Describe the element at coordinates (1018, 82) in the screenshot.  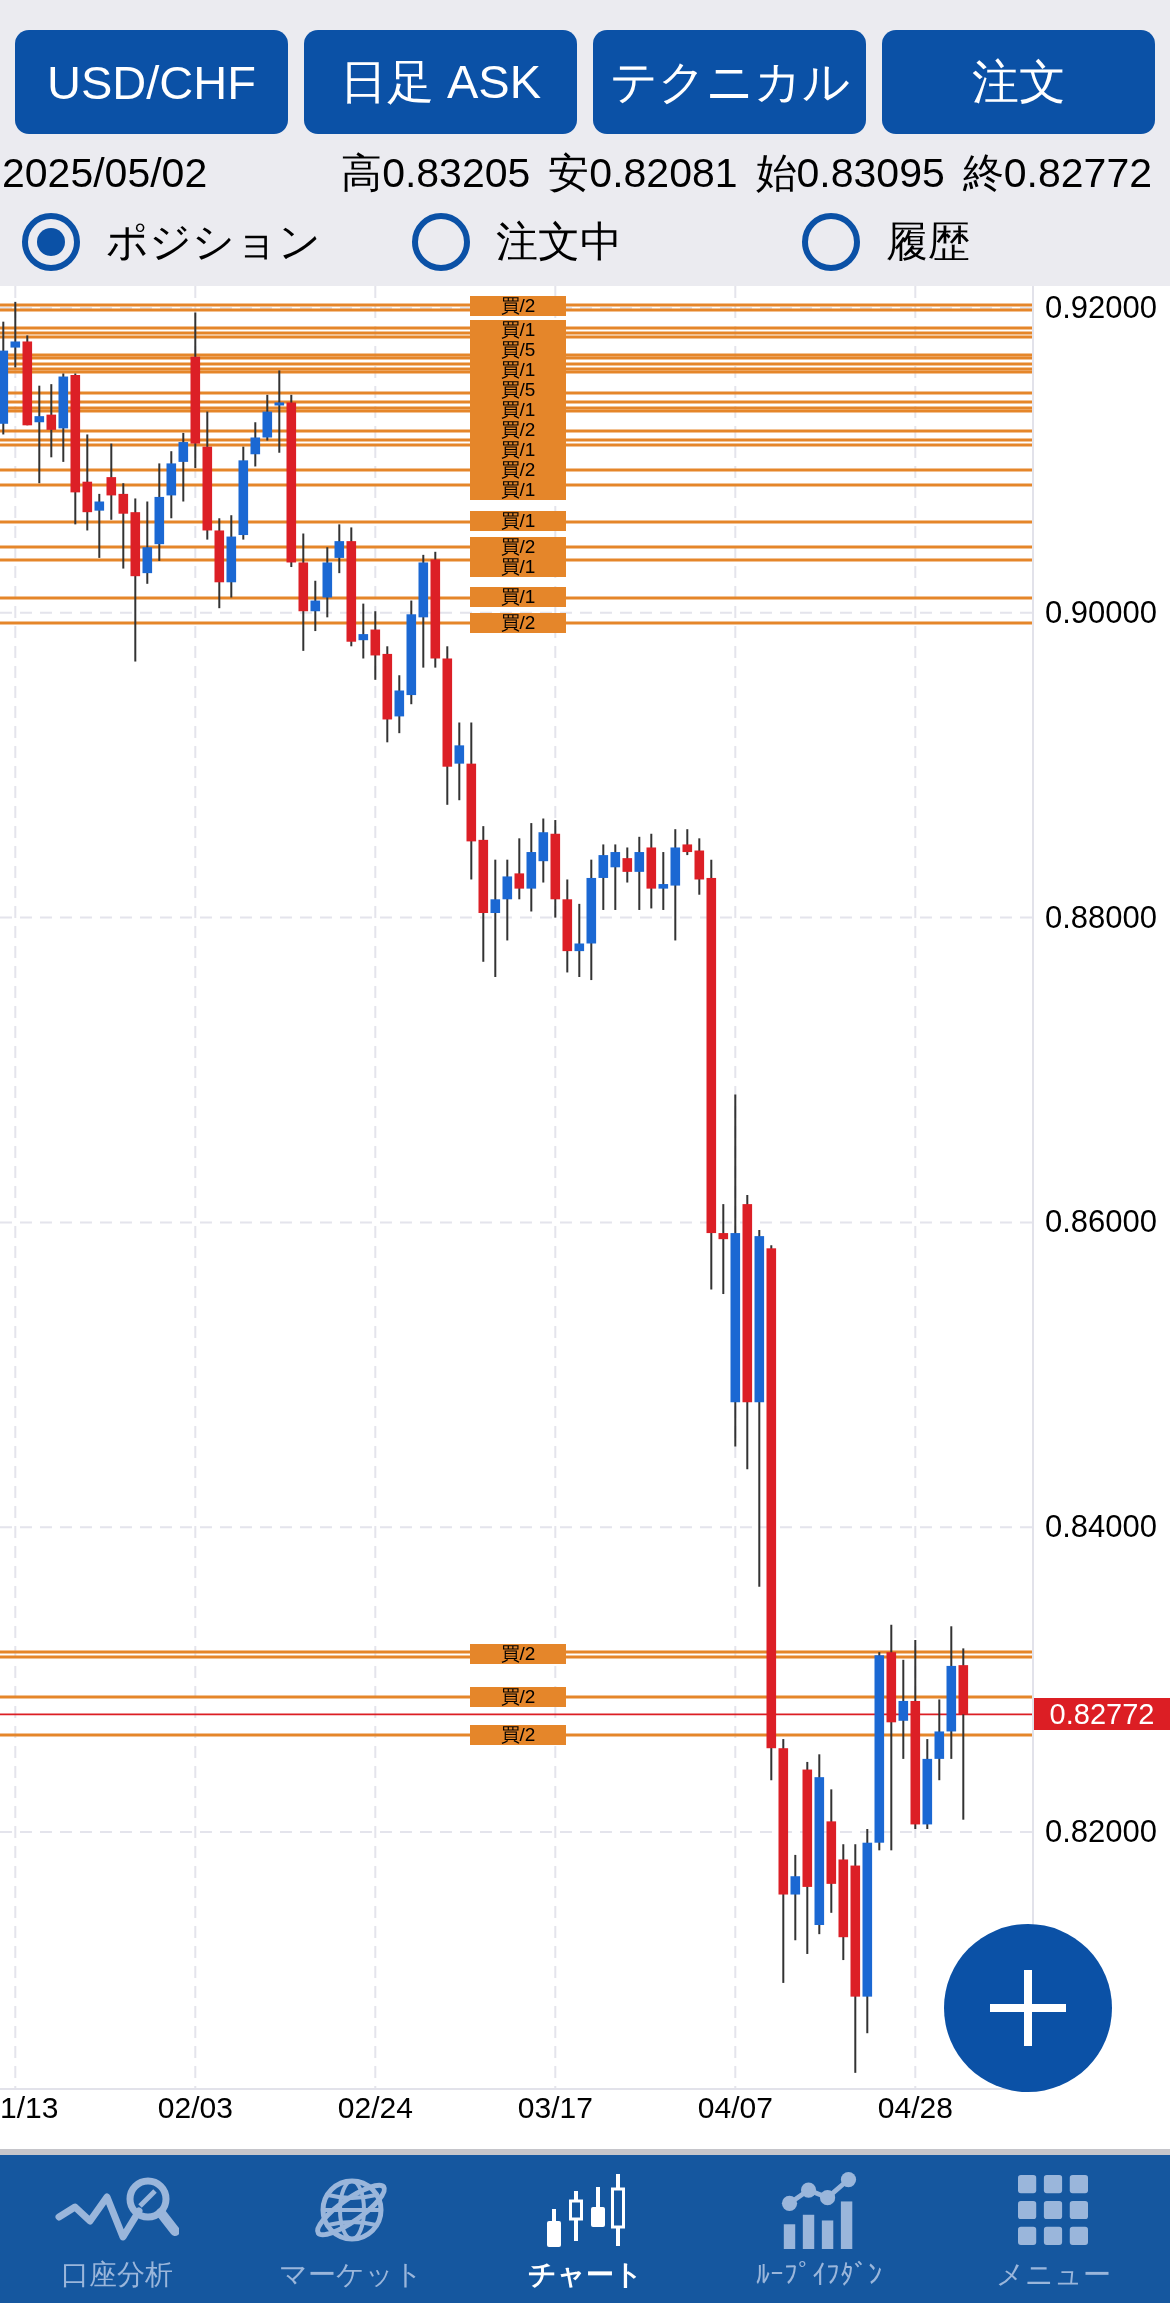
I see `order-button: 注文` at that location.